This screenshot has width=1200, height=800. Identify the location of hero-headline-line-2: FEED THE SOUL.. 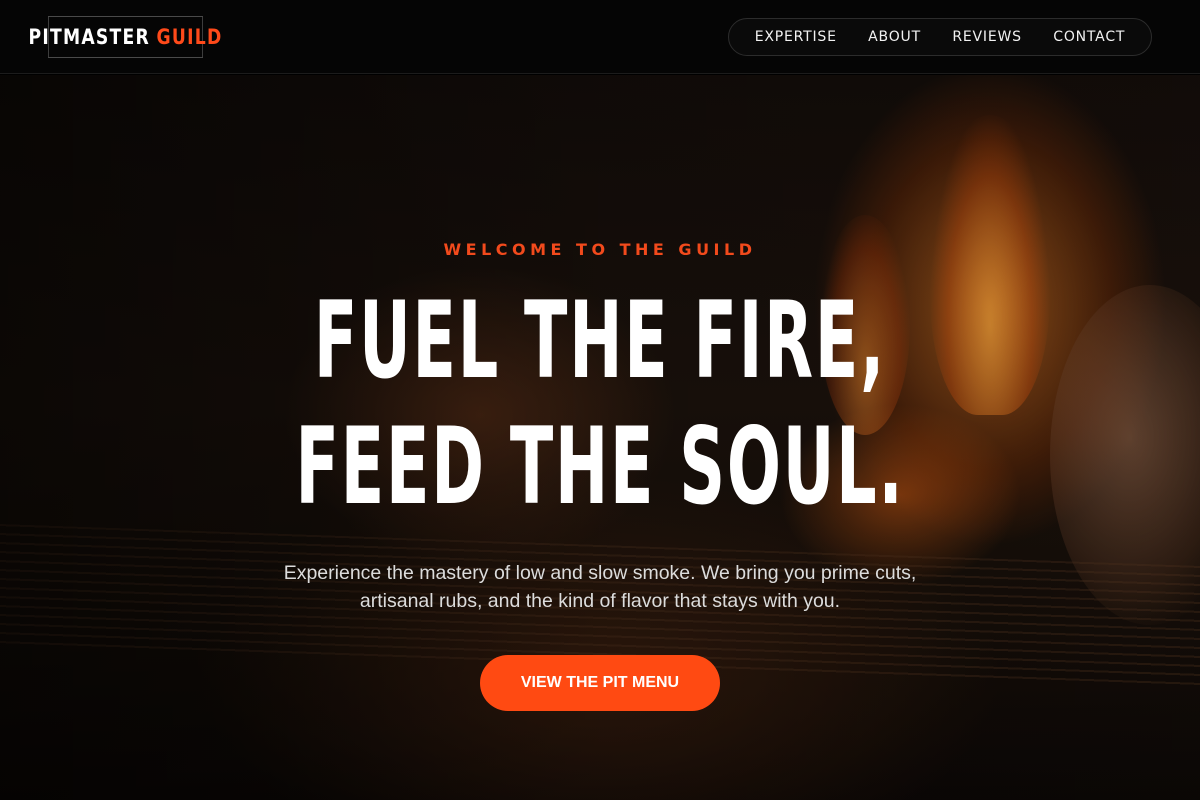
(600, 466).